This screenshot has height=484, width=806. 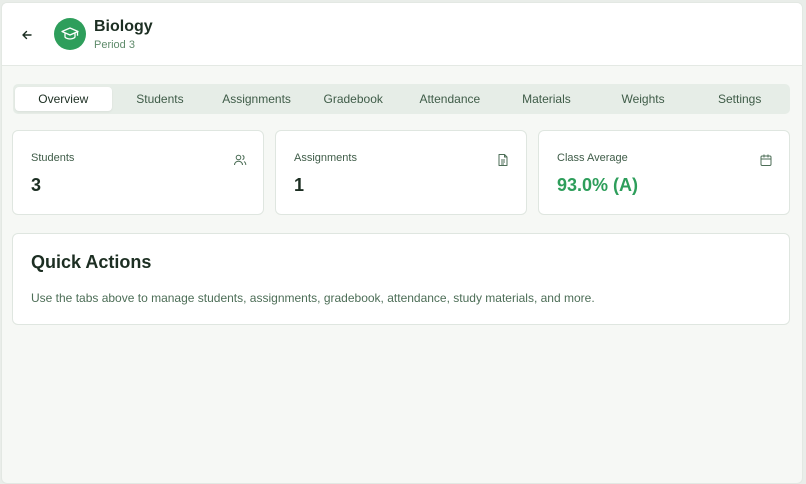 I want to click on stat-value: 3, so click(x=36, y=185).